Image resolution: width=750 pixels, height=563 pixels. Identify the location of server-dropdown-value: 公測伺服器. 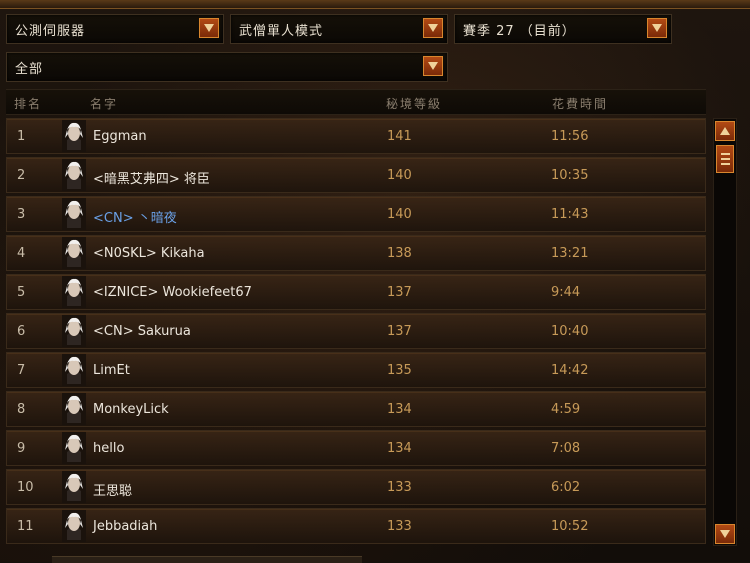
(50, 31).